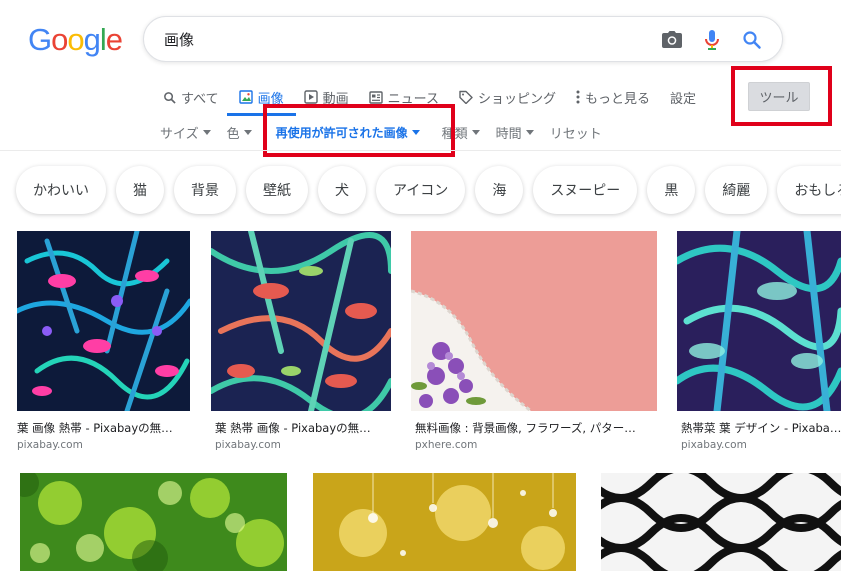 The width and height of the screenshot is (841, 571). I want to click on microphone-icon, so click(712, 40).